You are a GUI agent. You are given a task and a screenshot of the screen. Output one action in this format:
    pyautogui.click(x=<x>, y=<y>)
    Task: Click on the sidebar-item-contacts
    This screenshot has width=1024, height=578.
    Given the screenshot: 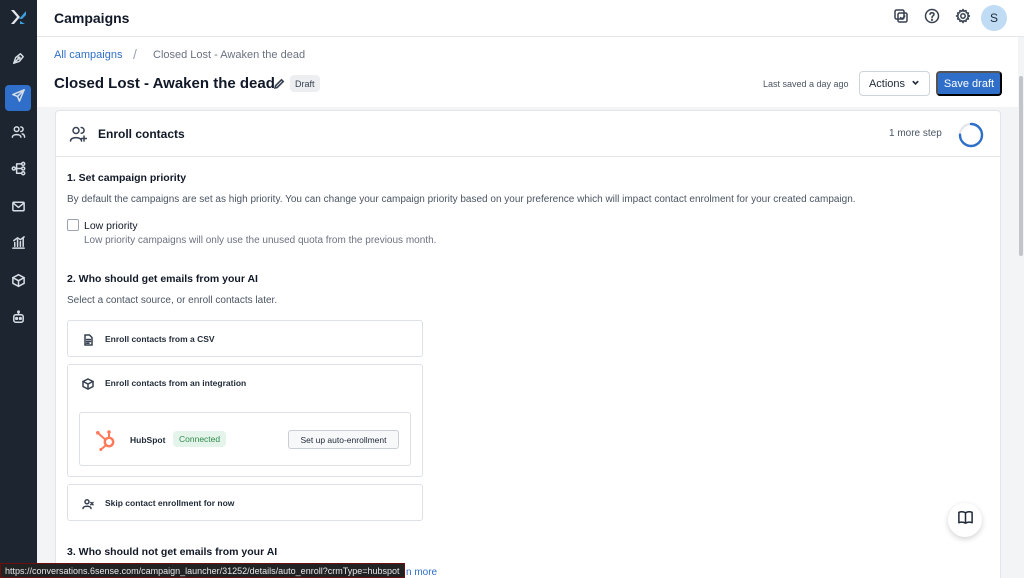 What is the action you would take?
    pyautogui.click(x=18, y=134)
    